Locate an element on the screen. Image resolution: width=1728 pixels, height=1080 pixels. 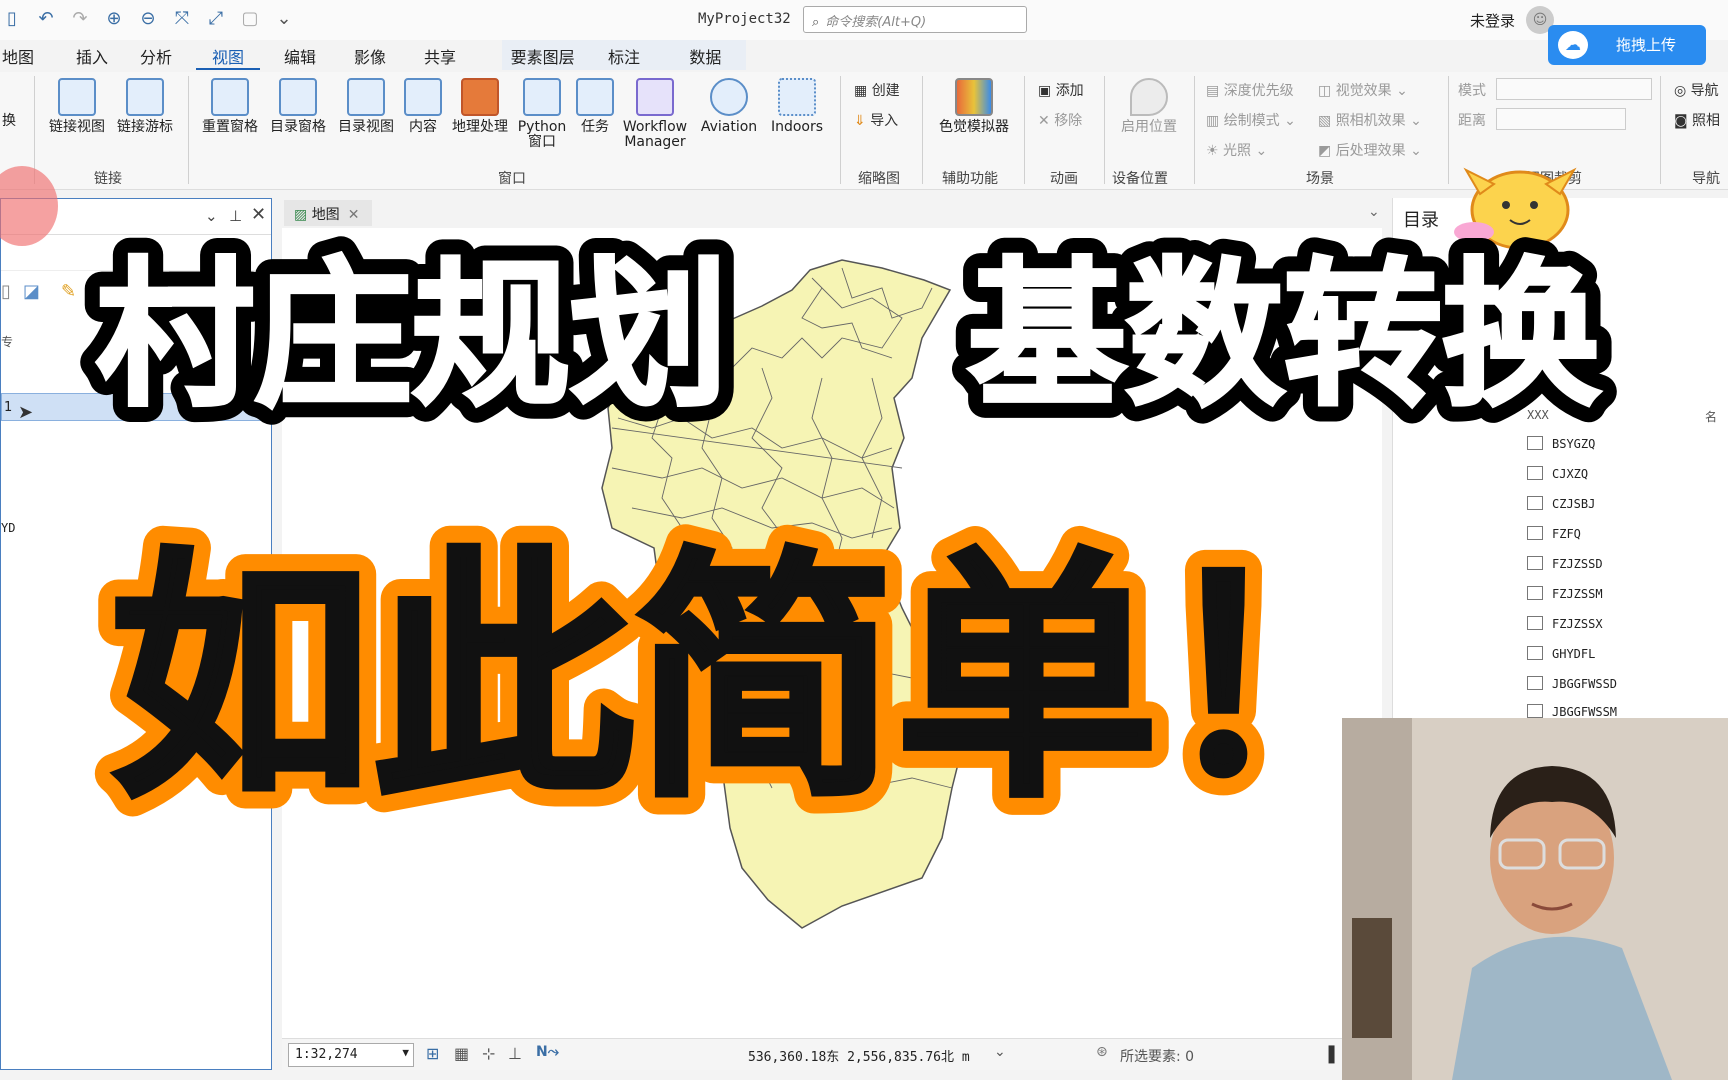
title-line-1-left-text: 村庄规划 is located at coordinates (412, 336).